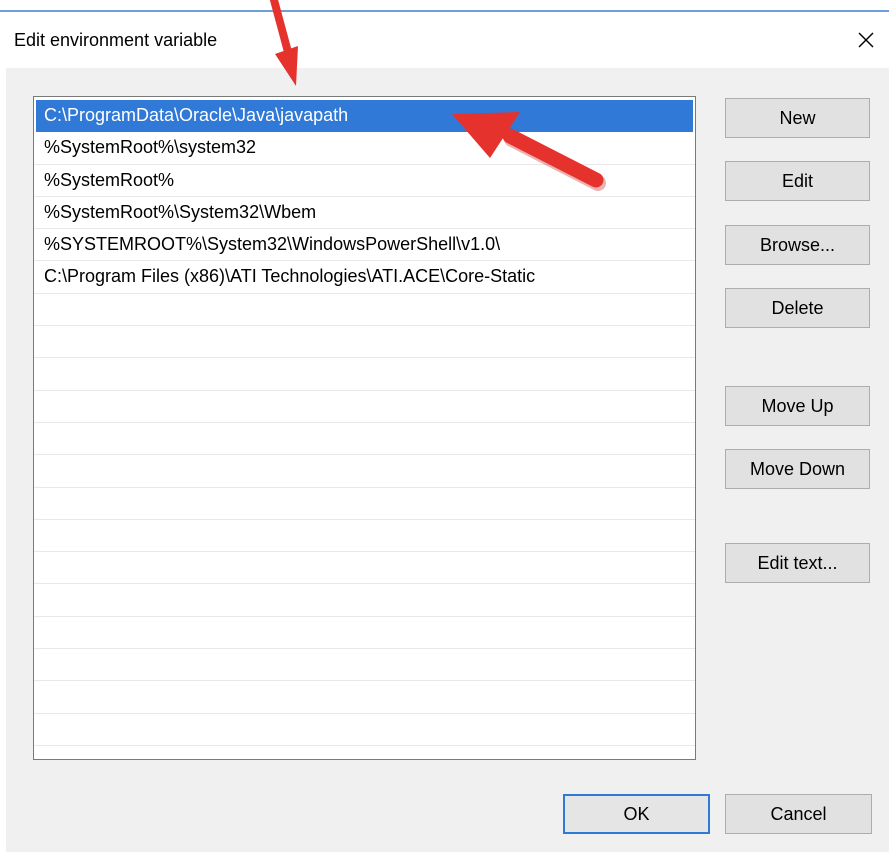 The height and width of the screenshot is (852, 889). I want to click on new-button: New, so click(797, 118).